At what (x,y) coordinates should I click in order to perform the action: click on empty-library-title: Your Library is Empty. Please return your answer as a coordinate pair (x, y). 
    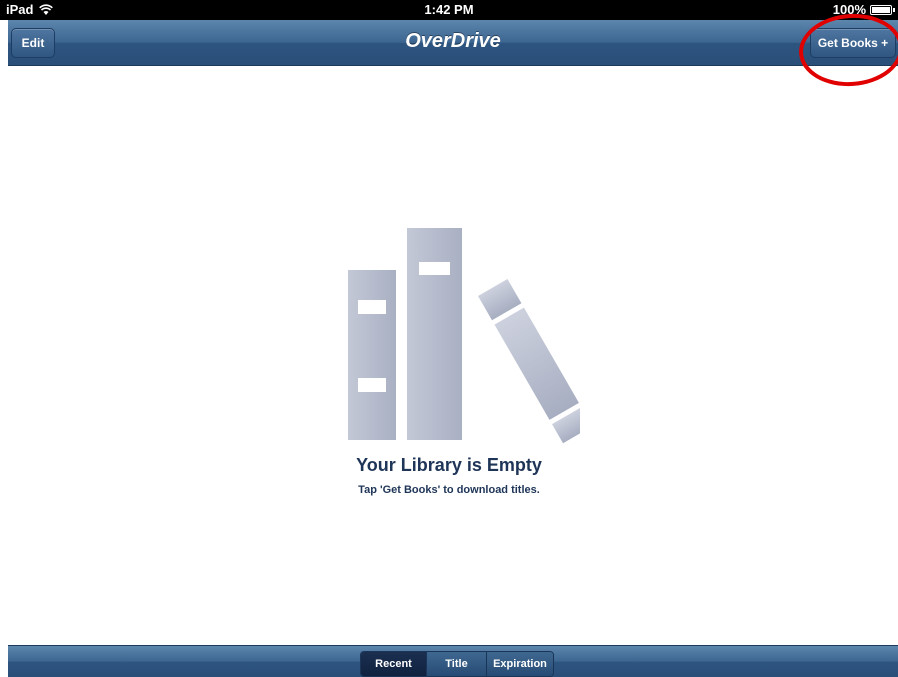
    Looking at the image, I should click on (449, 465).